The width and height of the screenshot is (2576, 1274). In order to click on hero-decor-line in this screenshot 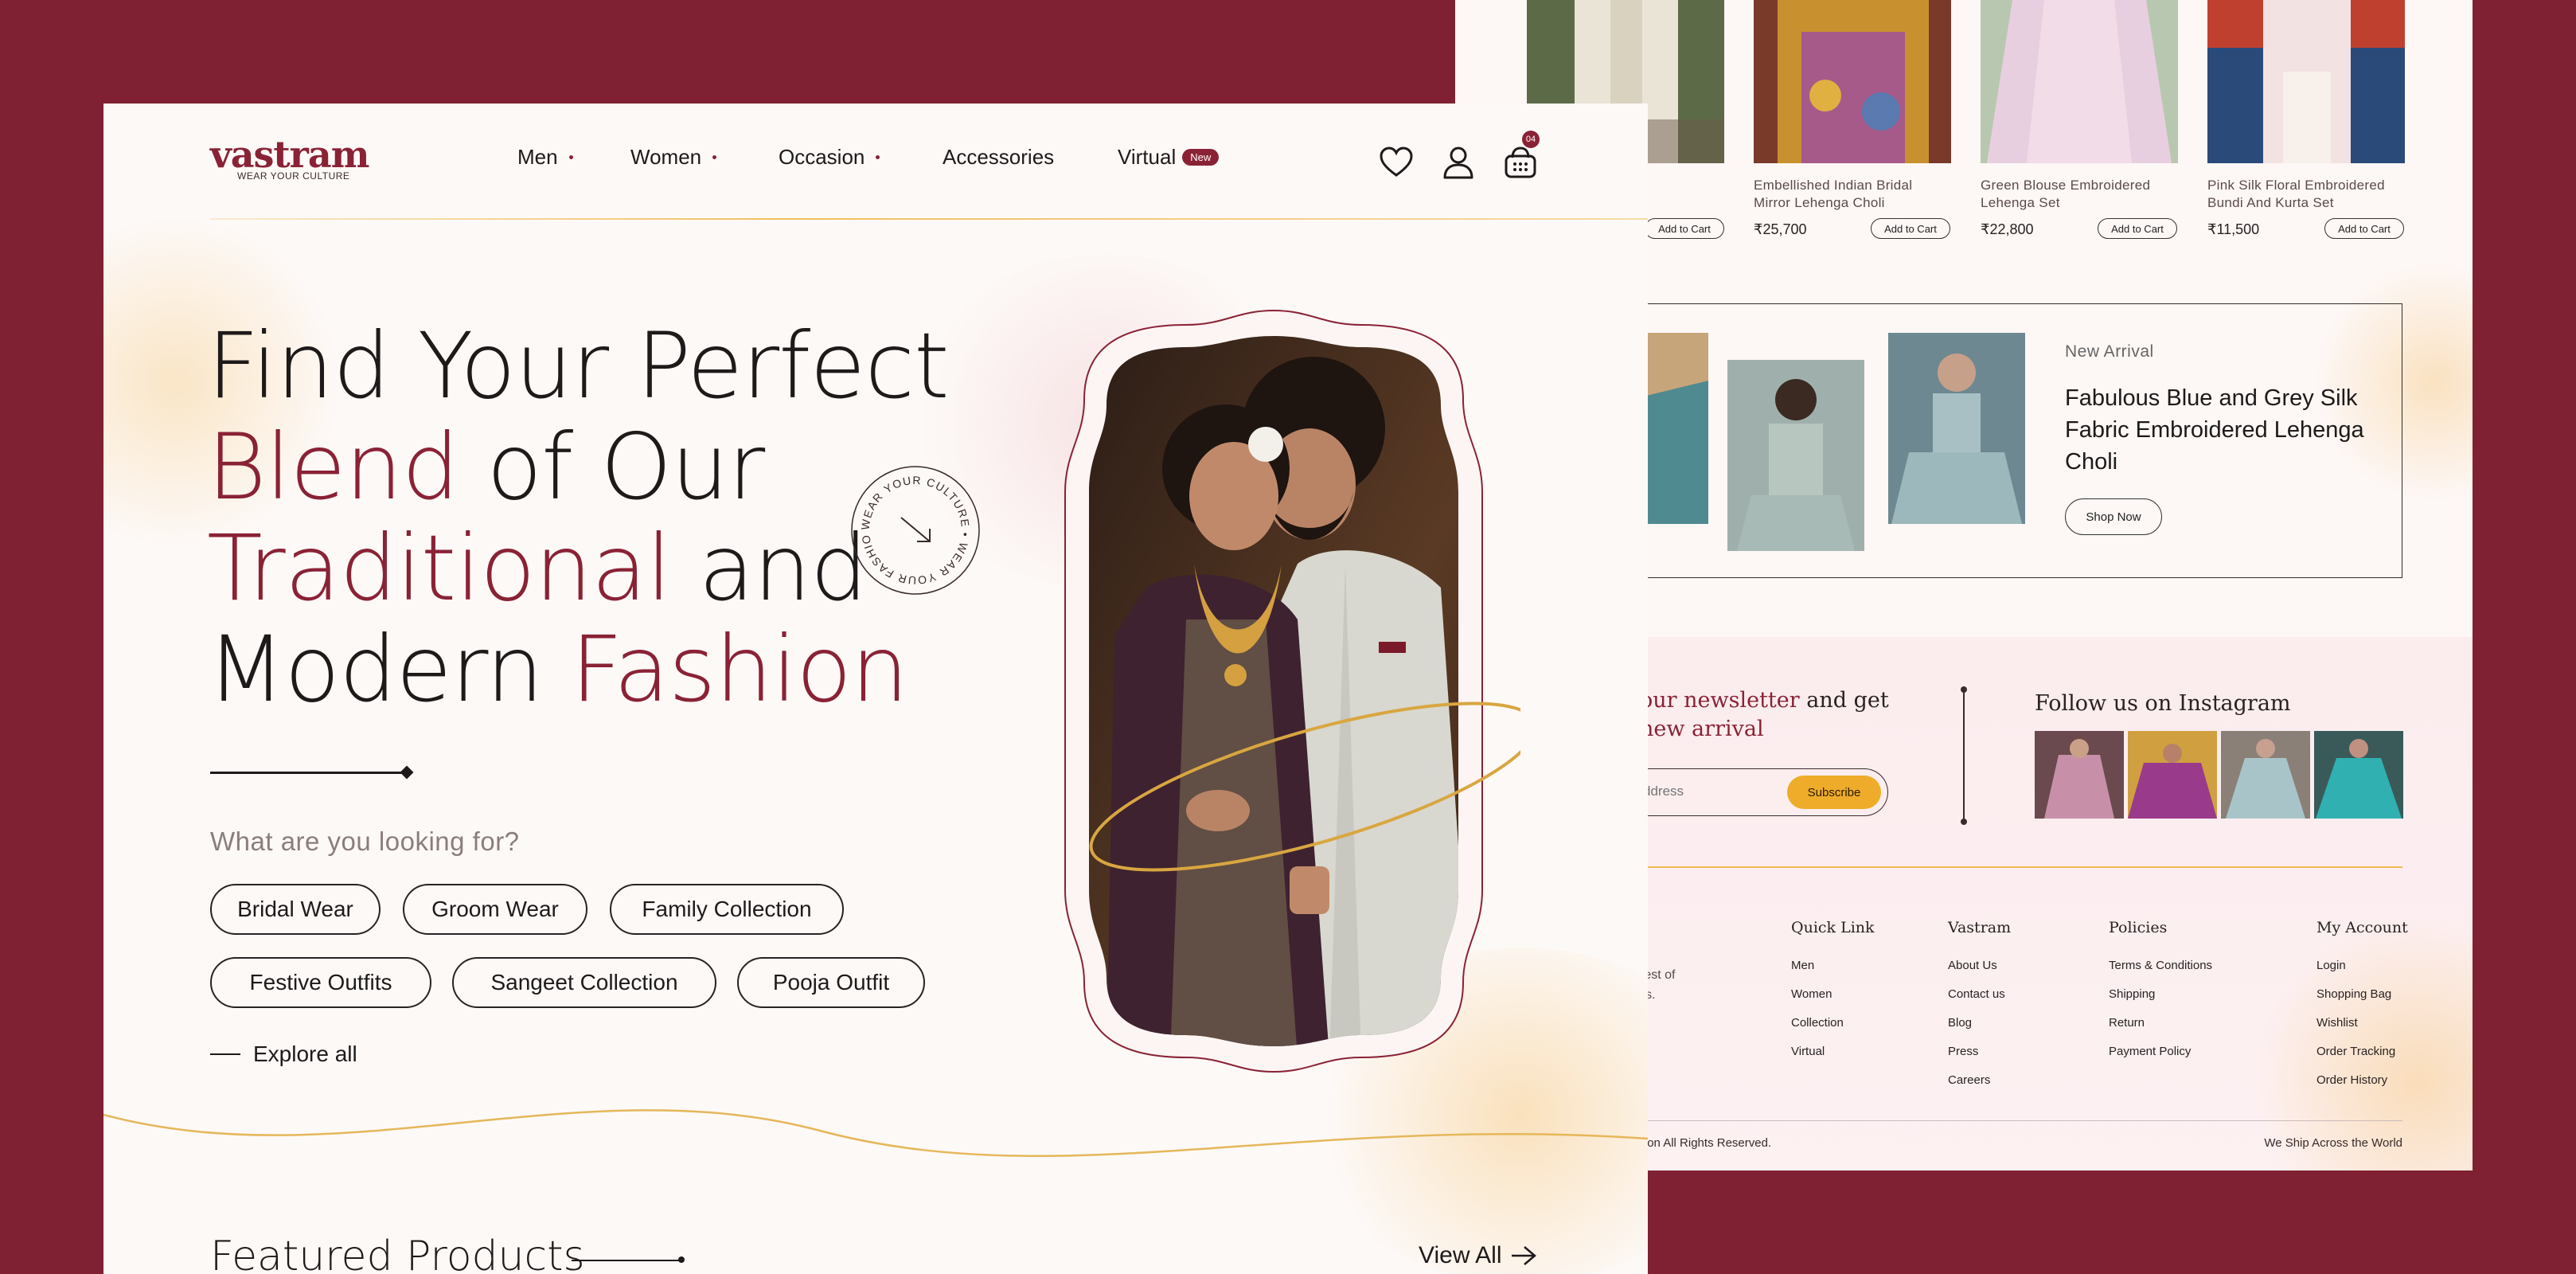, I will do `click(308, 773)`.